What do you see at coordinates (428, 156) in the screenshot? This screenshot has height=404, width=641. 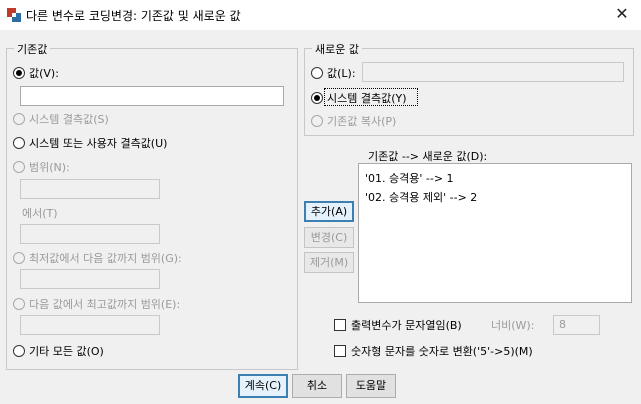 I see `mapping-list-label: 기존값 --> 새로운 값(D):` at bounding box center [428, 156].